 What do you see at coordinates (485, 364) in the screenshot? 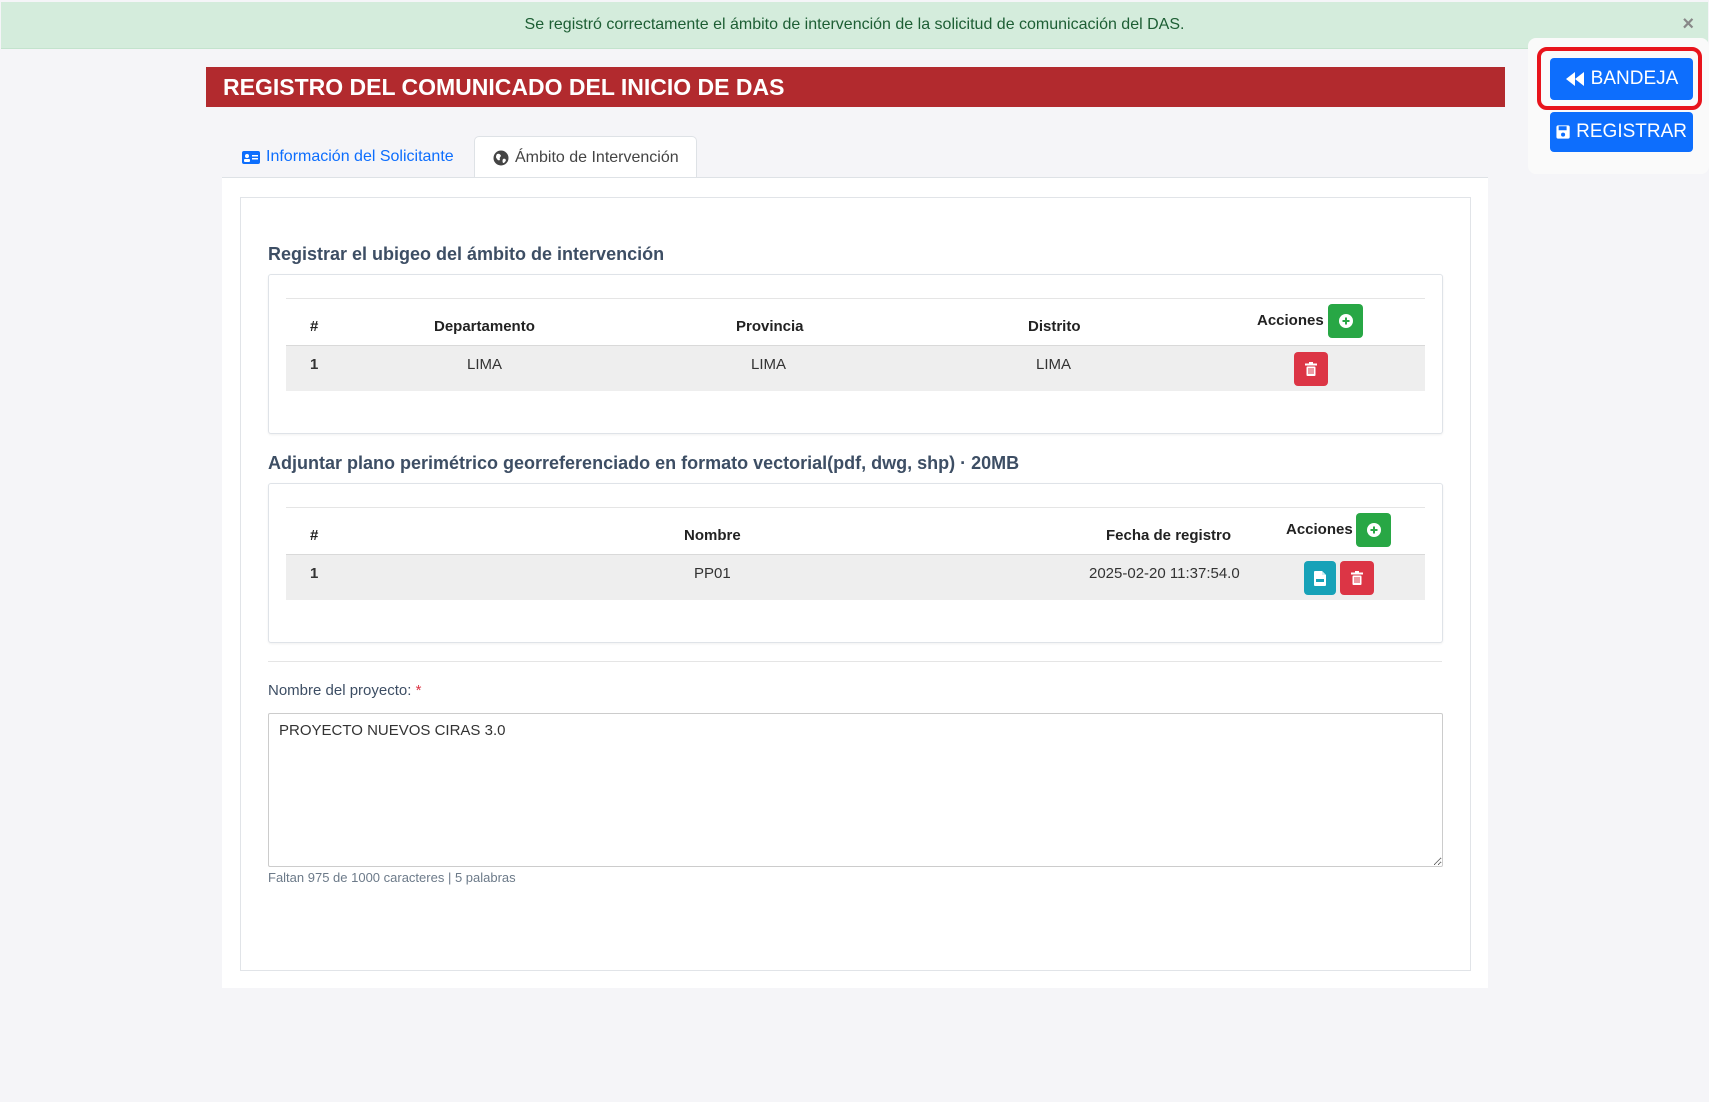
I see `cell-departamento: LIMA` at bounding box center [485, 364].